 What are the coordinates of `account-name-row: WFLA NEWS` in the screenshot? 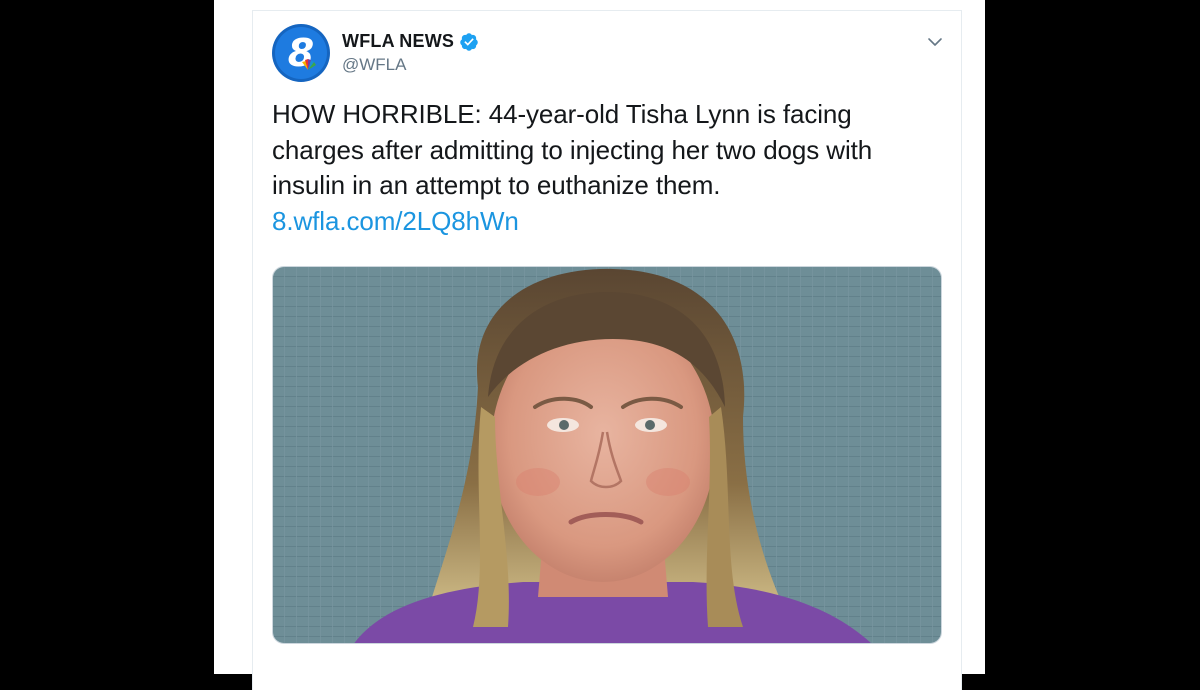 It's located at (410, 41).